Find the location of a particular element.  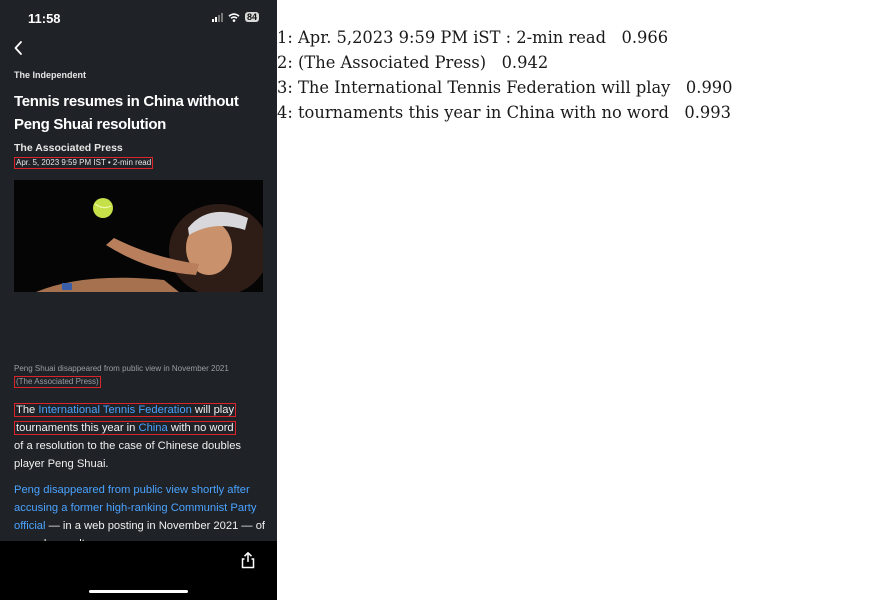

article-dateline: Apr. 5, 2023 9:59 PM IST • 2-min read is located at coordinates (84, 163).